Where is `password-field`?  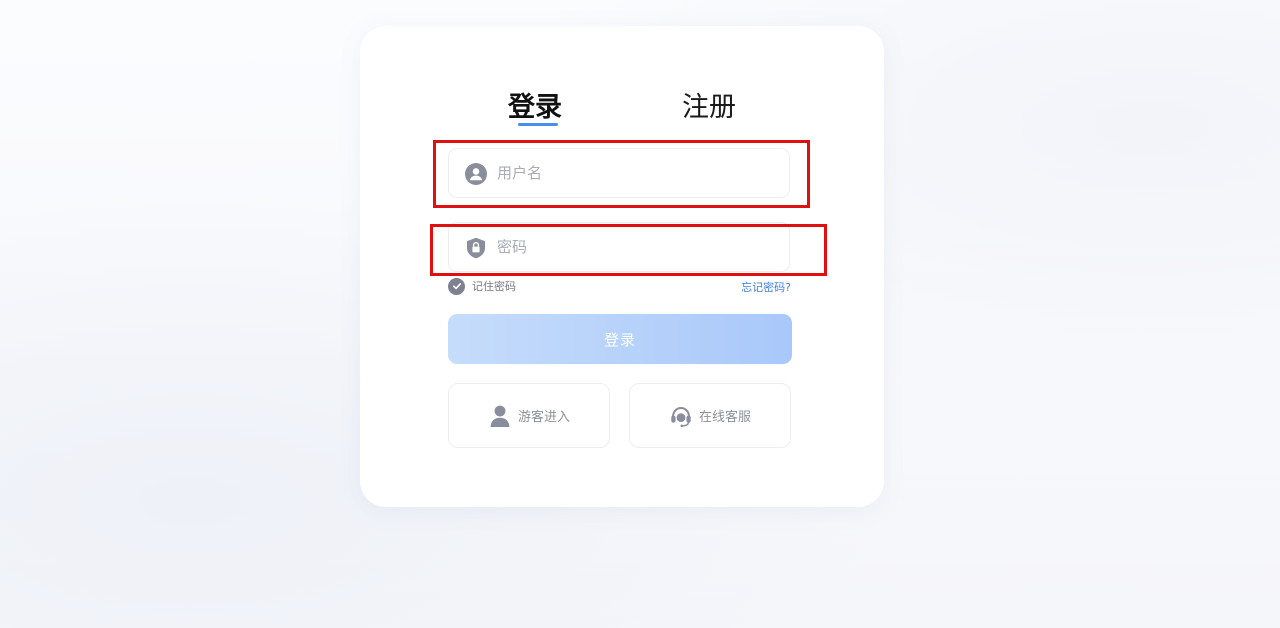
password-field is located at coordinates (619, 247).